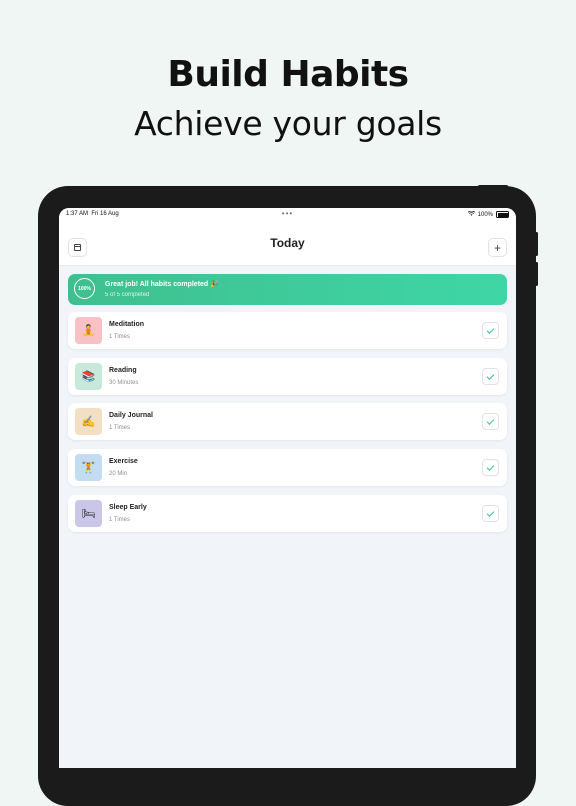 This screenshot has width=576, height=806. Describe the element at coordinates (485, 214) in the screenshot. I see `battery-percent: 100%` at that location.